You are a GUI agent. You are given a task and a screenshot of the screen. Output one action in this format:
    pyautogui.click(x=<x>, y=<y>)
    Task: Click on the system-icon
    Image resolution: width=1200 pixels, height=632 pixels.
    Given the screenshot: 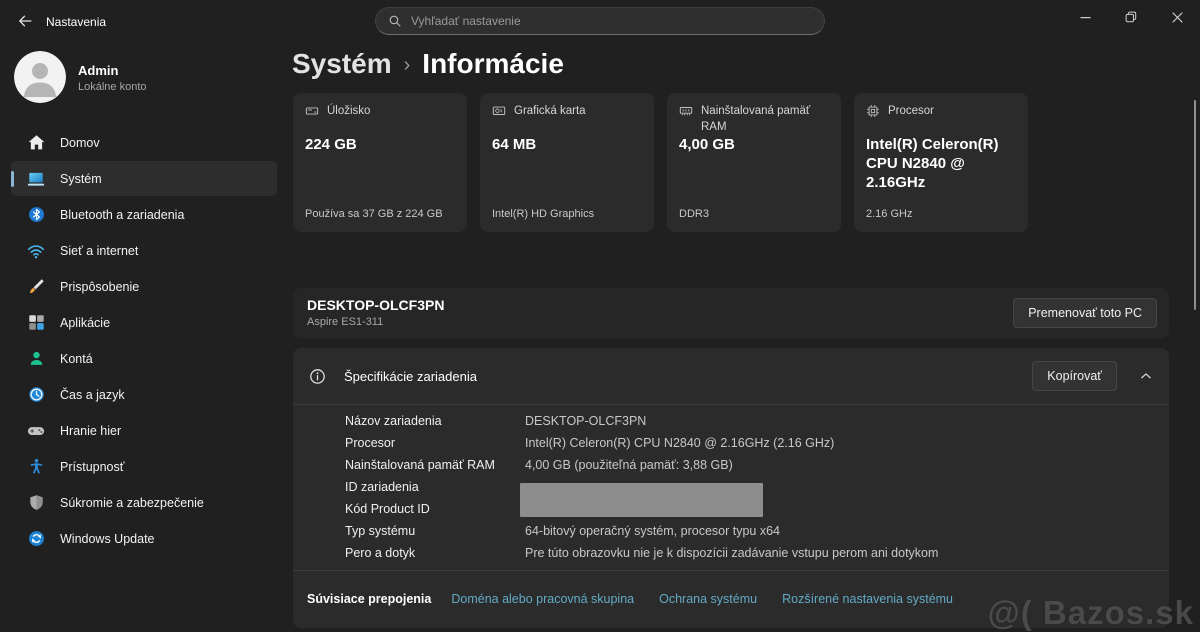 What is the action you would take?
    pyautogui.click(x=36, y=179)
    